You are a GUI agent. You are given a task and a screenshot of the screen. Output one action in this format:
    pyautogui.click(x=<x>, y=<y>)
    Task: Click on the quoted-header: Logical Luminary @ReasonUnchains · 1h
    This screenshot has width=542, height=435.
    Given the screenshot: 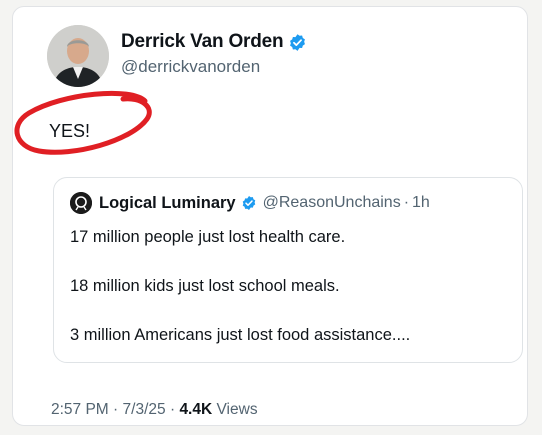 What is the action you would take?
    pyautogui.click(x=250, y=203)
    